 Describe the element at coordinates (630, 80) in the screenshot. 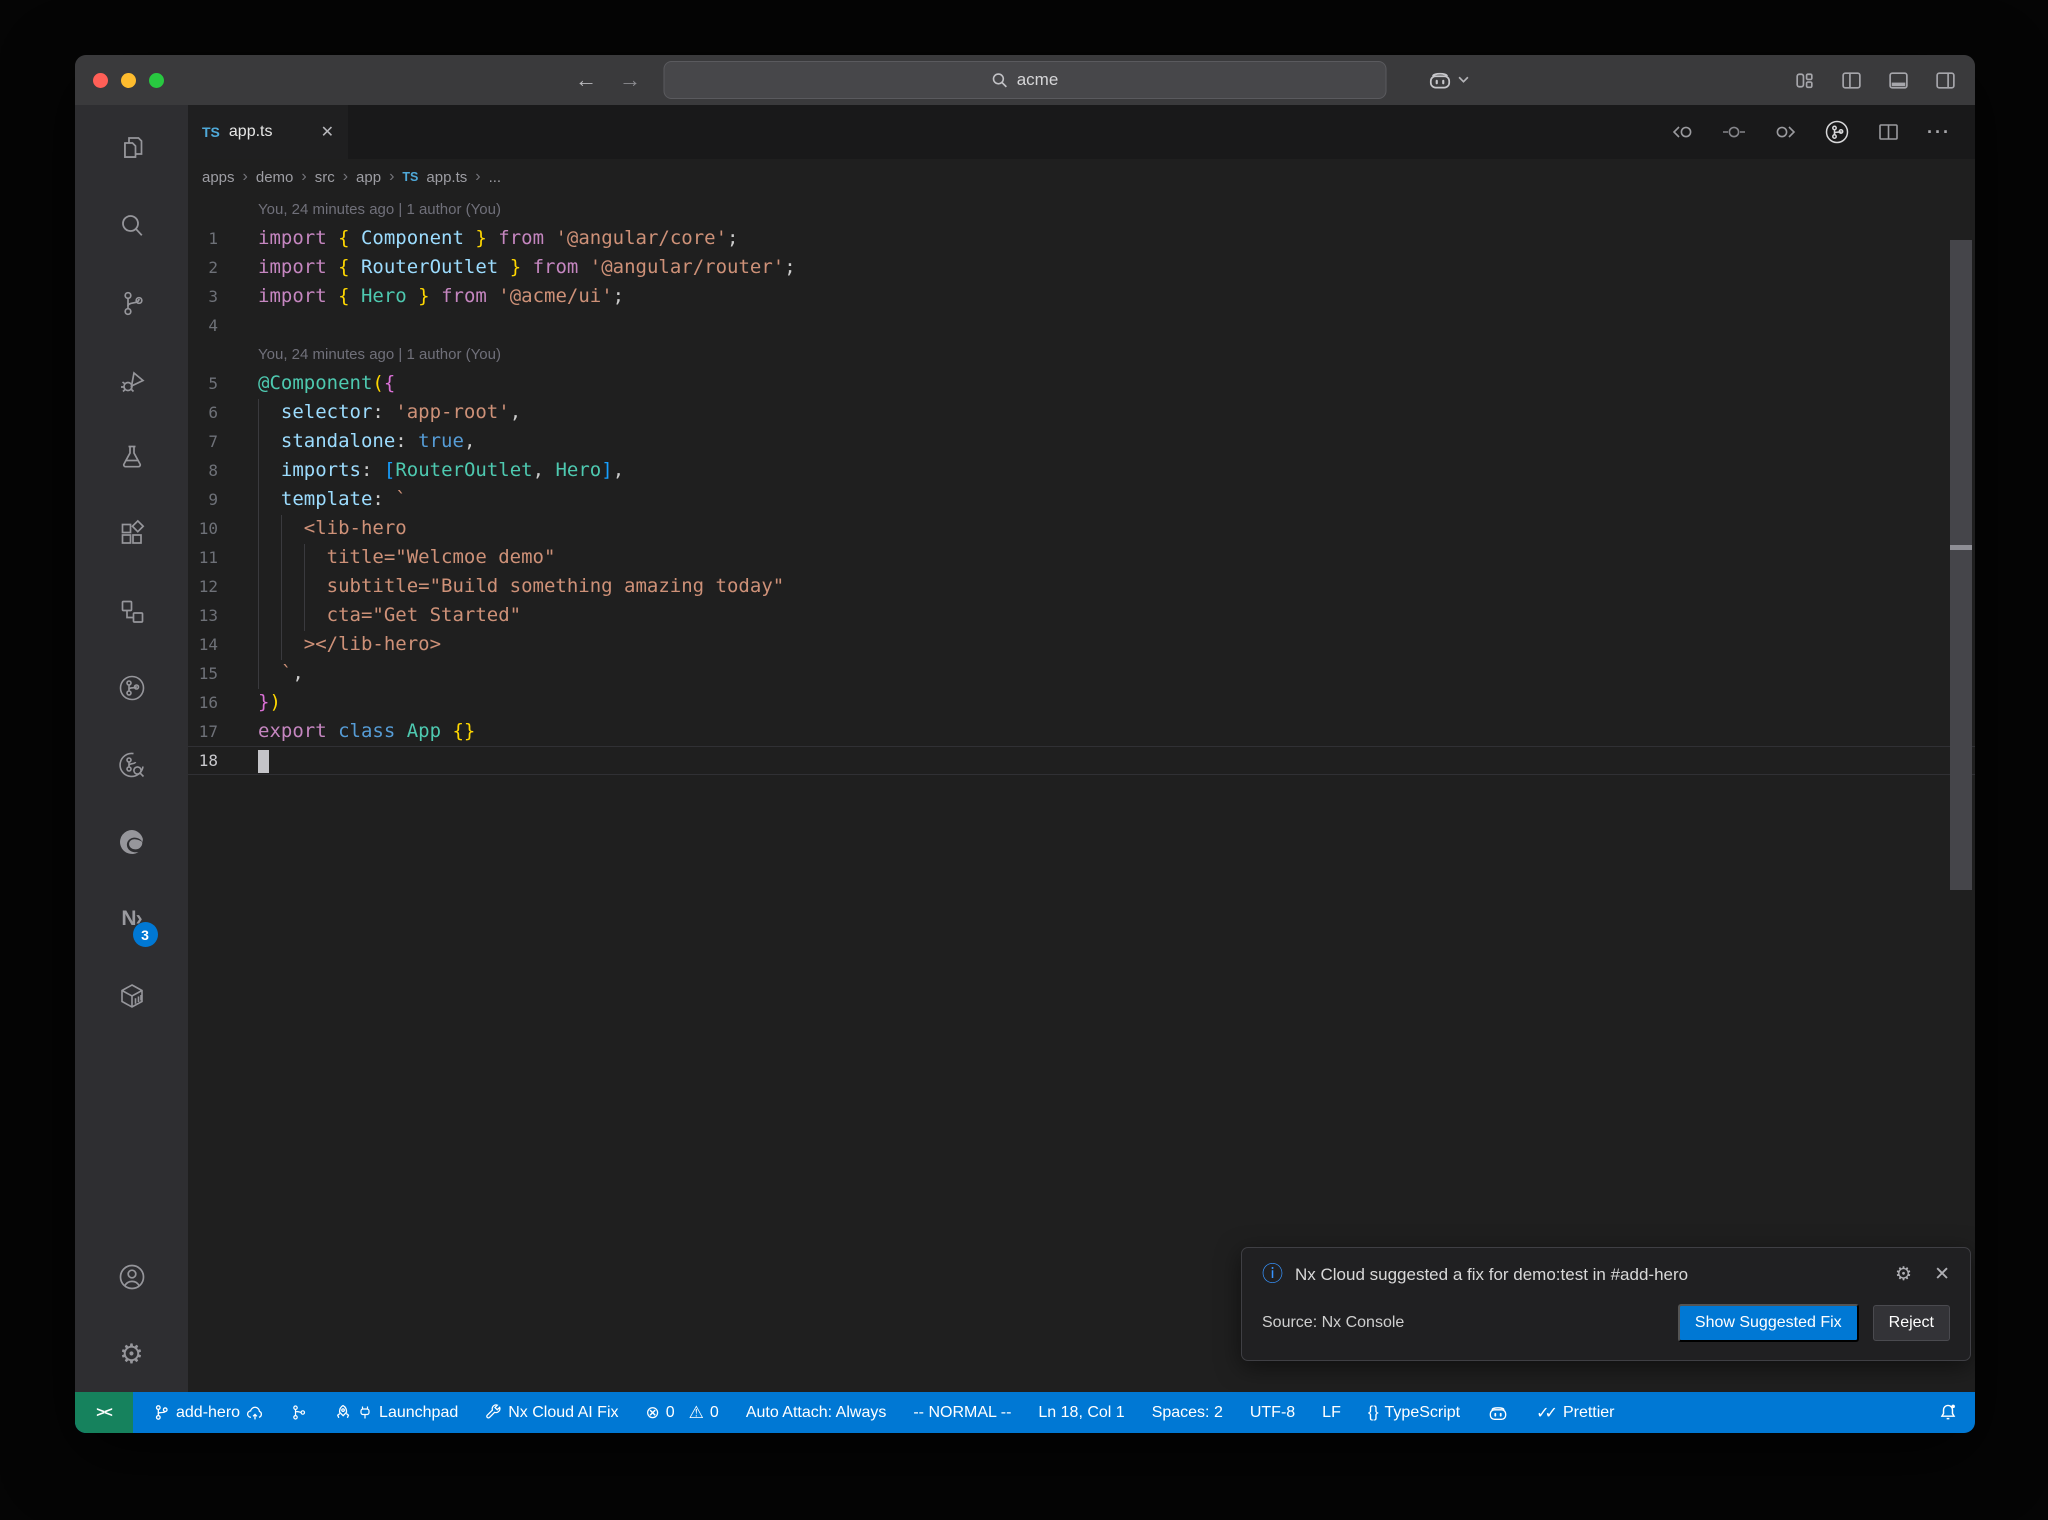

I see `navigate-forward-button: →` at that location.